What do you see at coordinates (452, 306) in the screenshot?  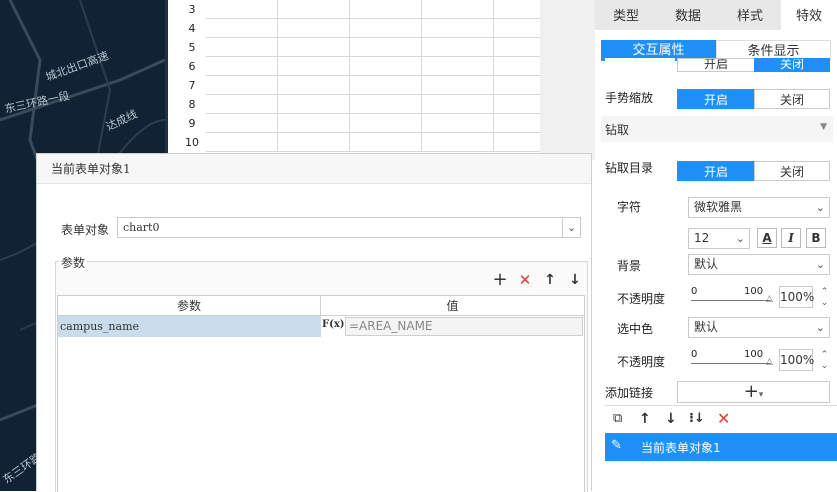 I see `column-header-value: 值` at bounding box center [452, 306].